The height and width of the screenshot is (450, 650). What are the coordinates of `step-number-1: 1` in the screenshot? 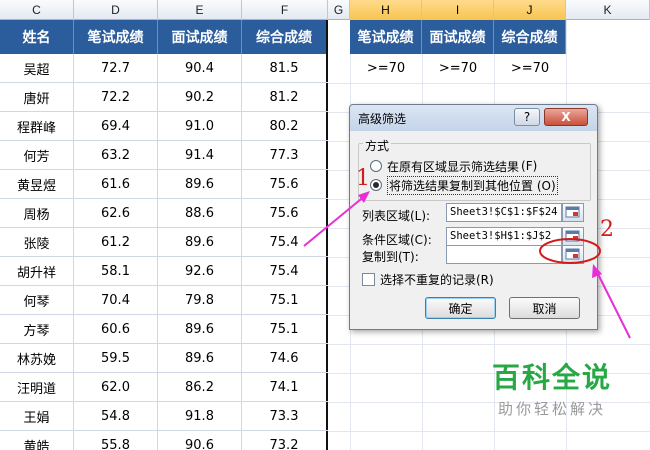 It's located at (363, 178).